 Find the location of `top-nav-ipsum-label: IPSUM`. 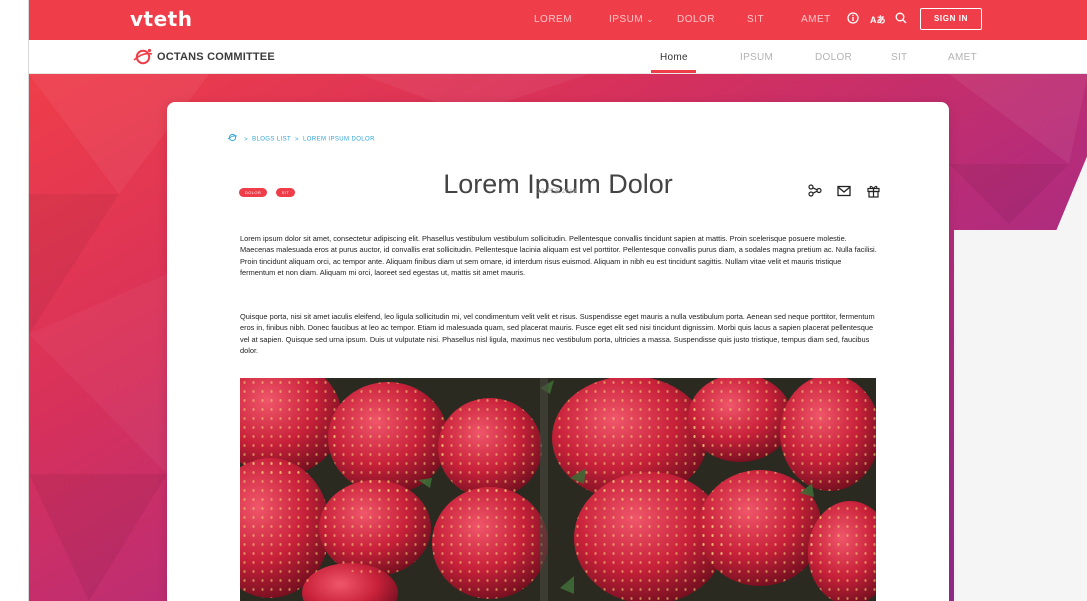

top-nav-ipsum-label: IPSUM is located at coordinates (626, 19).